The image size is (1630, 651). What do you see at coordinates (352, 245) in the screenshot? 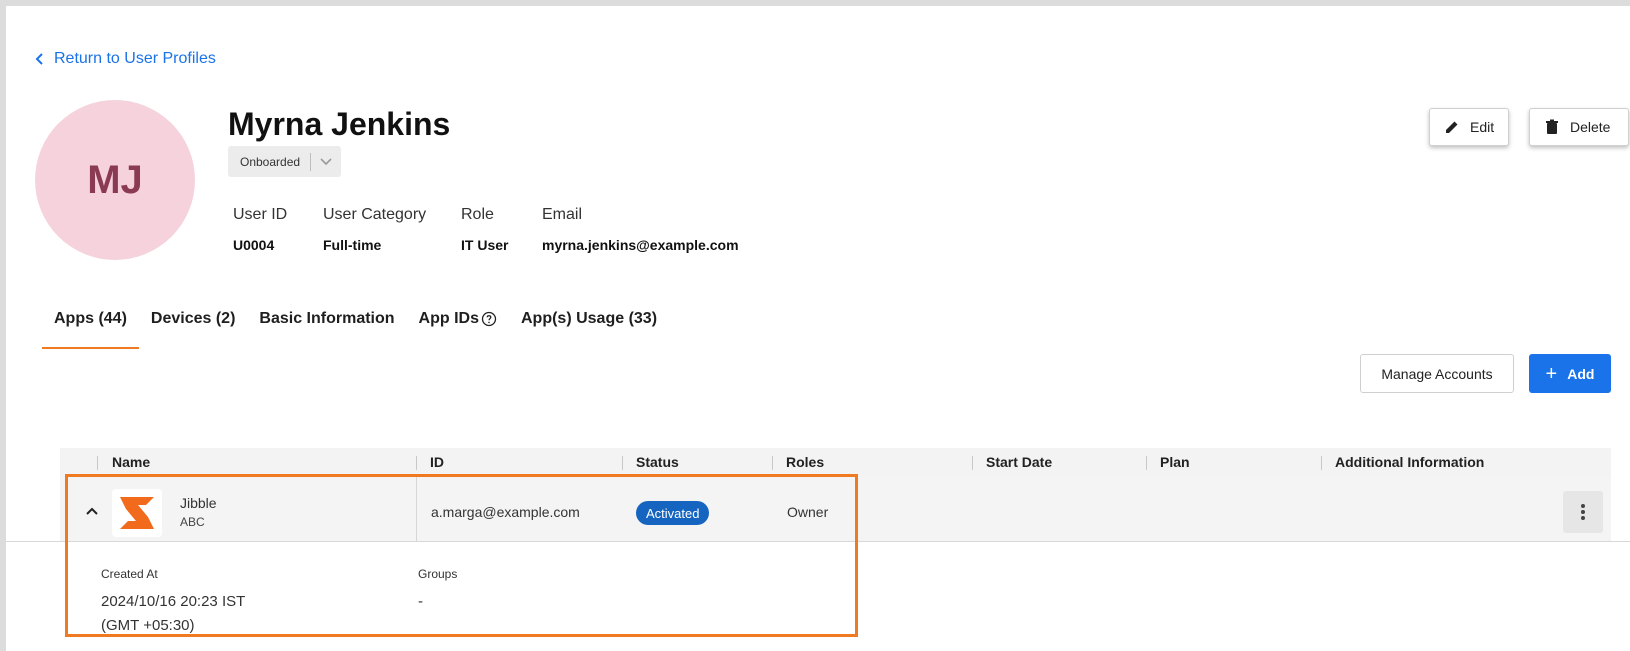
I see `user-category-value: Full-time` at bounding box center [352, 245].